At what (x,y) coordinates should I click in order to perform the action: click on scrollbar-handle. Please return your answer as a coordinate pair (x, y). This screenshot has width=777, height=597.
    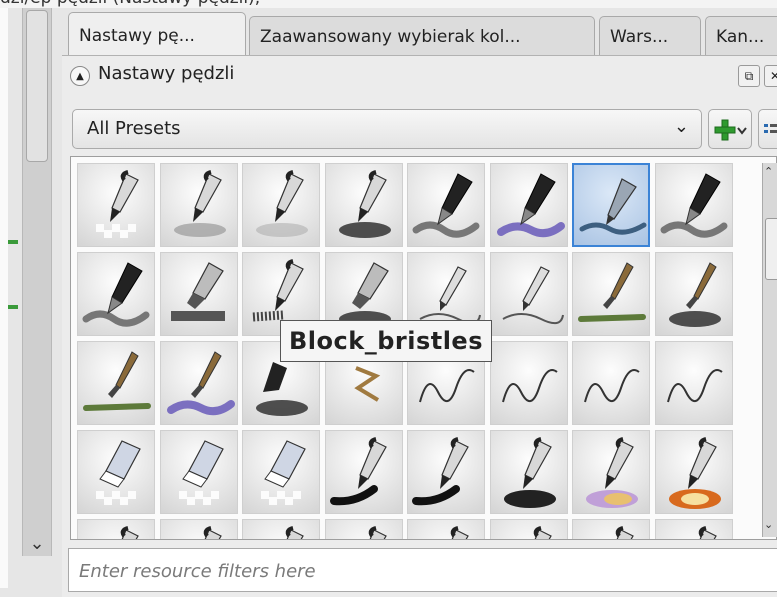
    Looking at the image, I should click on (37, 86).